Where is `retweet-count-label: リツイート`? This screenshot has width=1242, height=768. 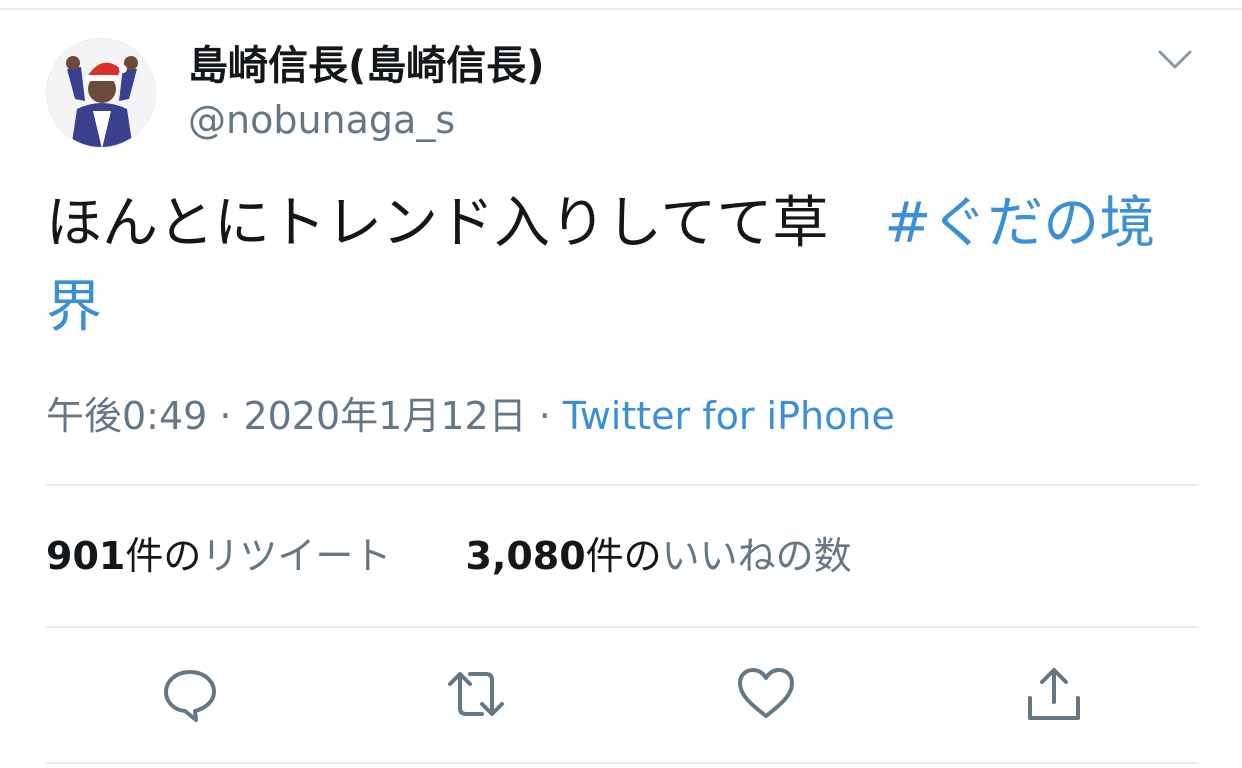
retweet-count-label: リツイート is located at coordinates (296, 556).